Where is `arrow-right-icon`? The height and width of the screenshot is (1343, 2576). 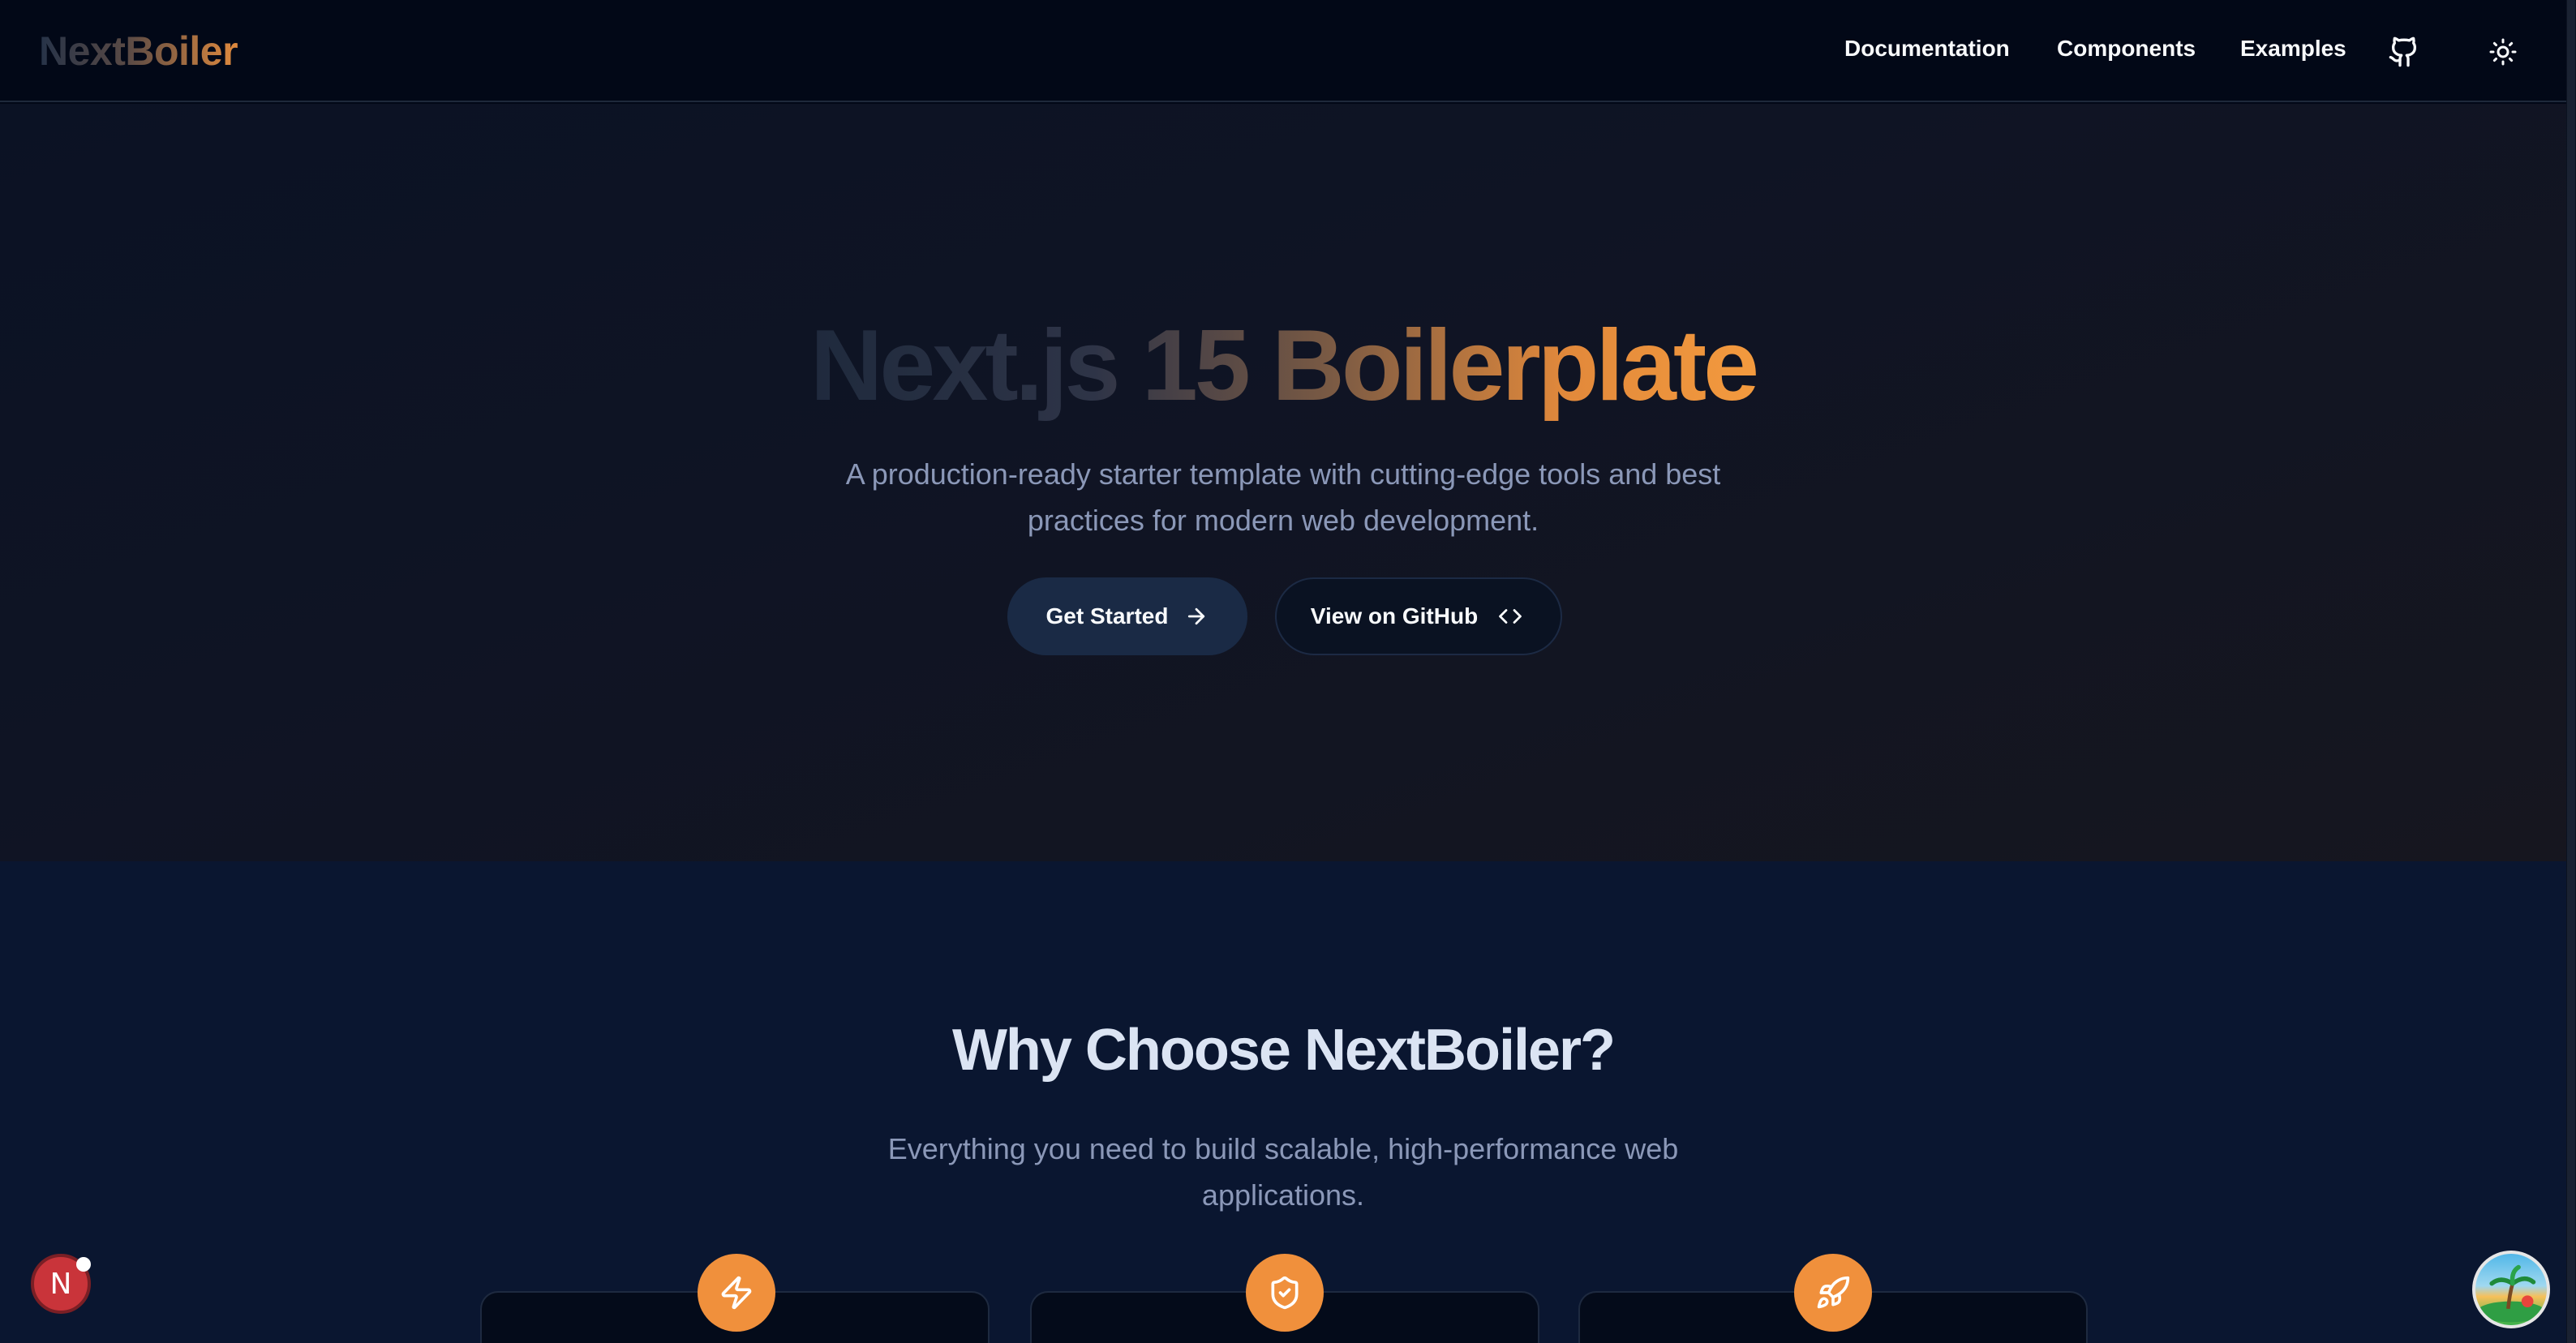 arrow-right-icon is located at coordinates (1196, 616).